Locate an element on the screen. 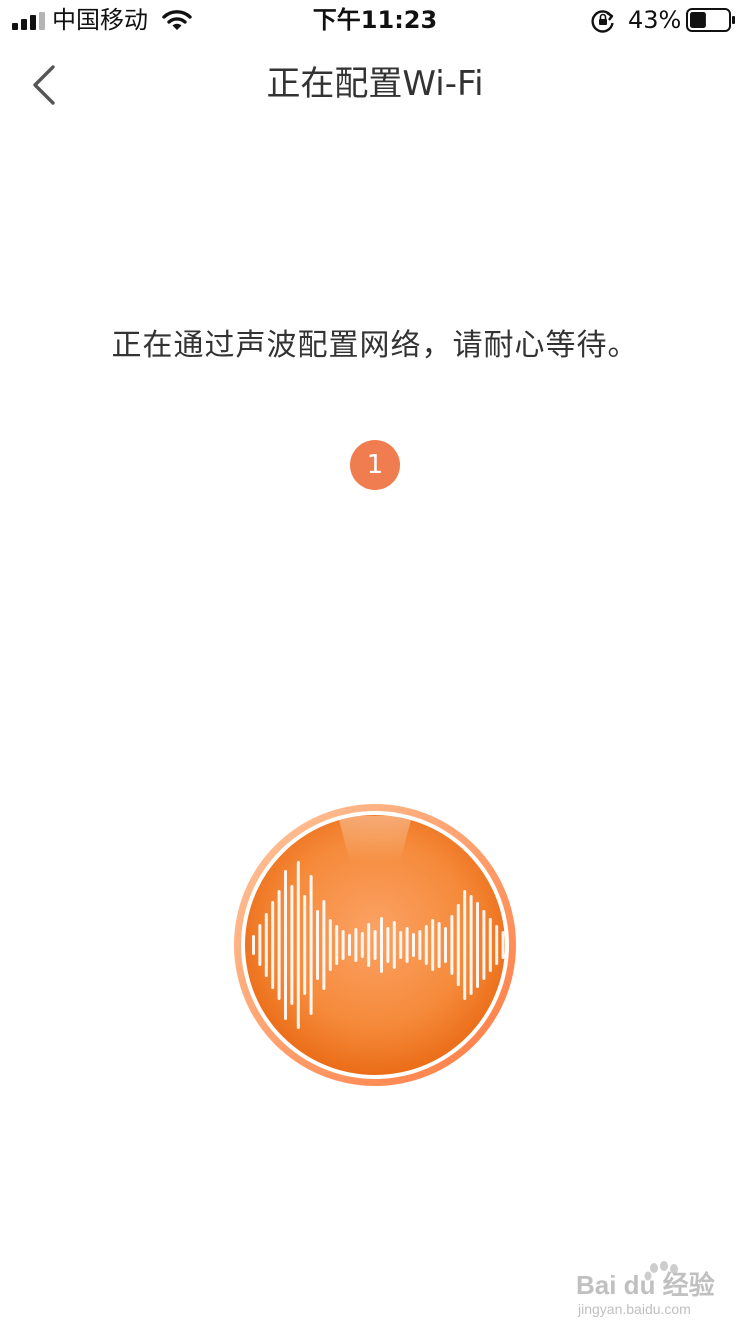 The width and height of the screenshot is (750, 1334). status-bar: 中国移动 下午11:23 43% is located at coordinates (375, 20).